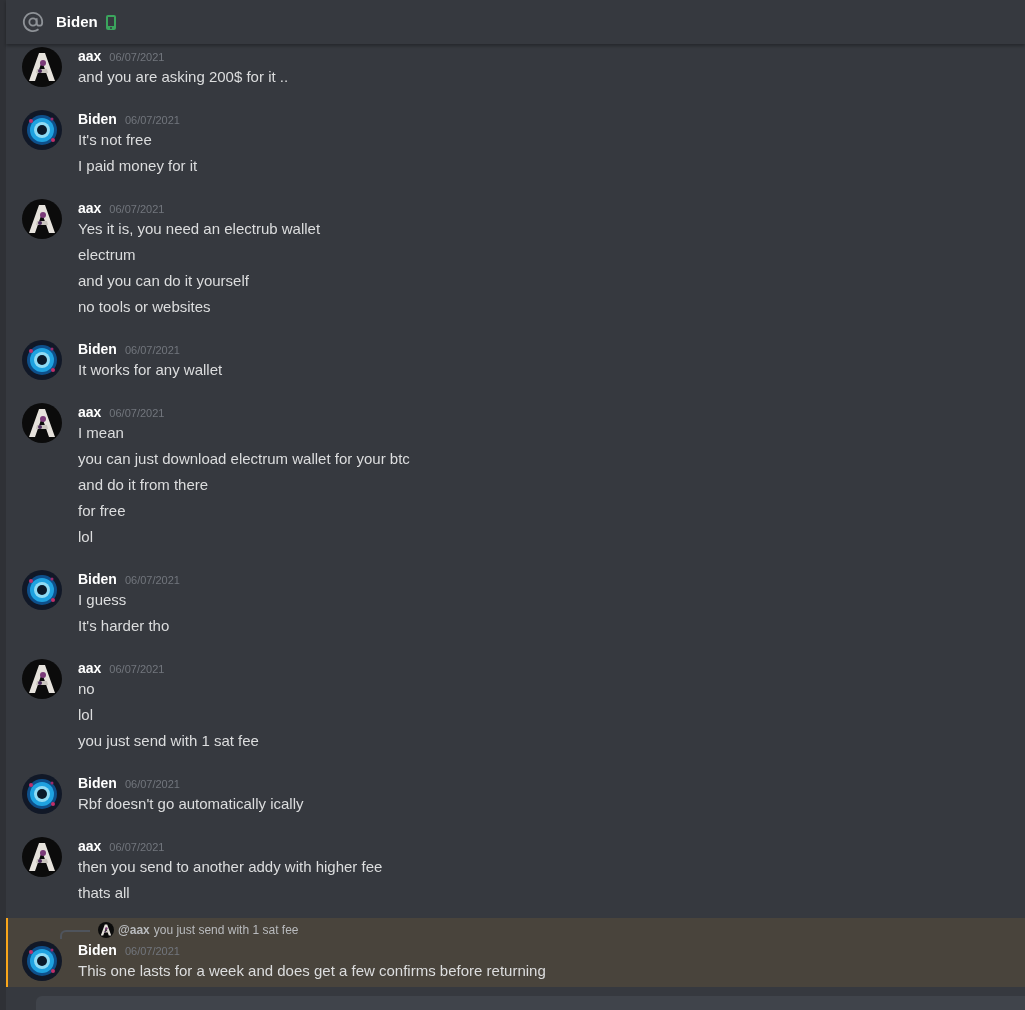 This screenshot has width=1025, height=1010. Describe the element at coordinates (183, 77) in the screenshot. I see `message-text: and you are asking 200$ for it ..` at that location.